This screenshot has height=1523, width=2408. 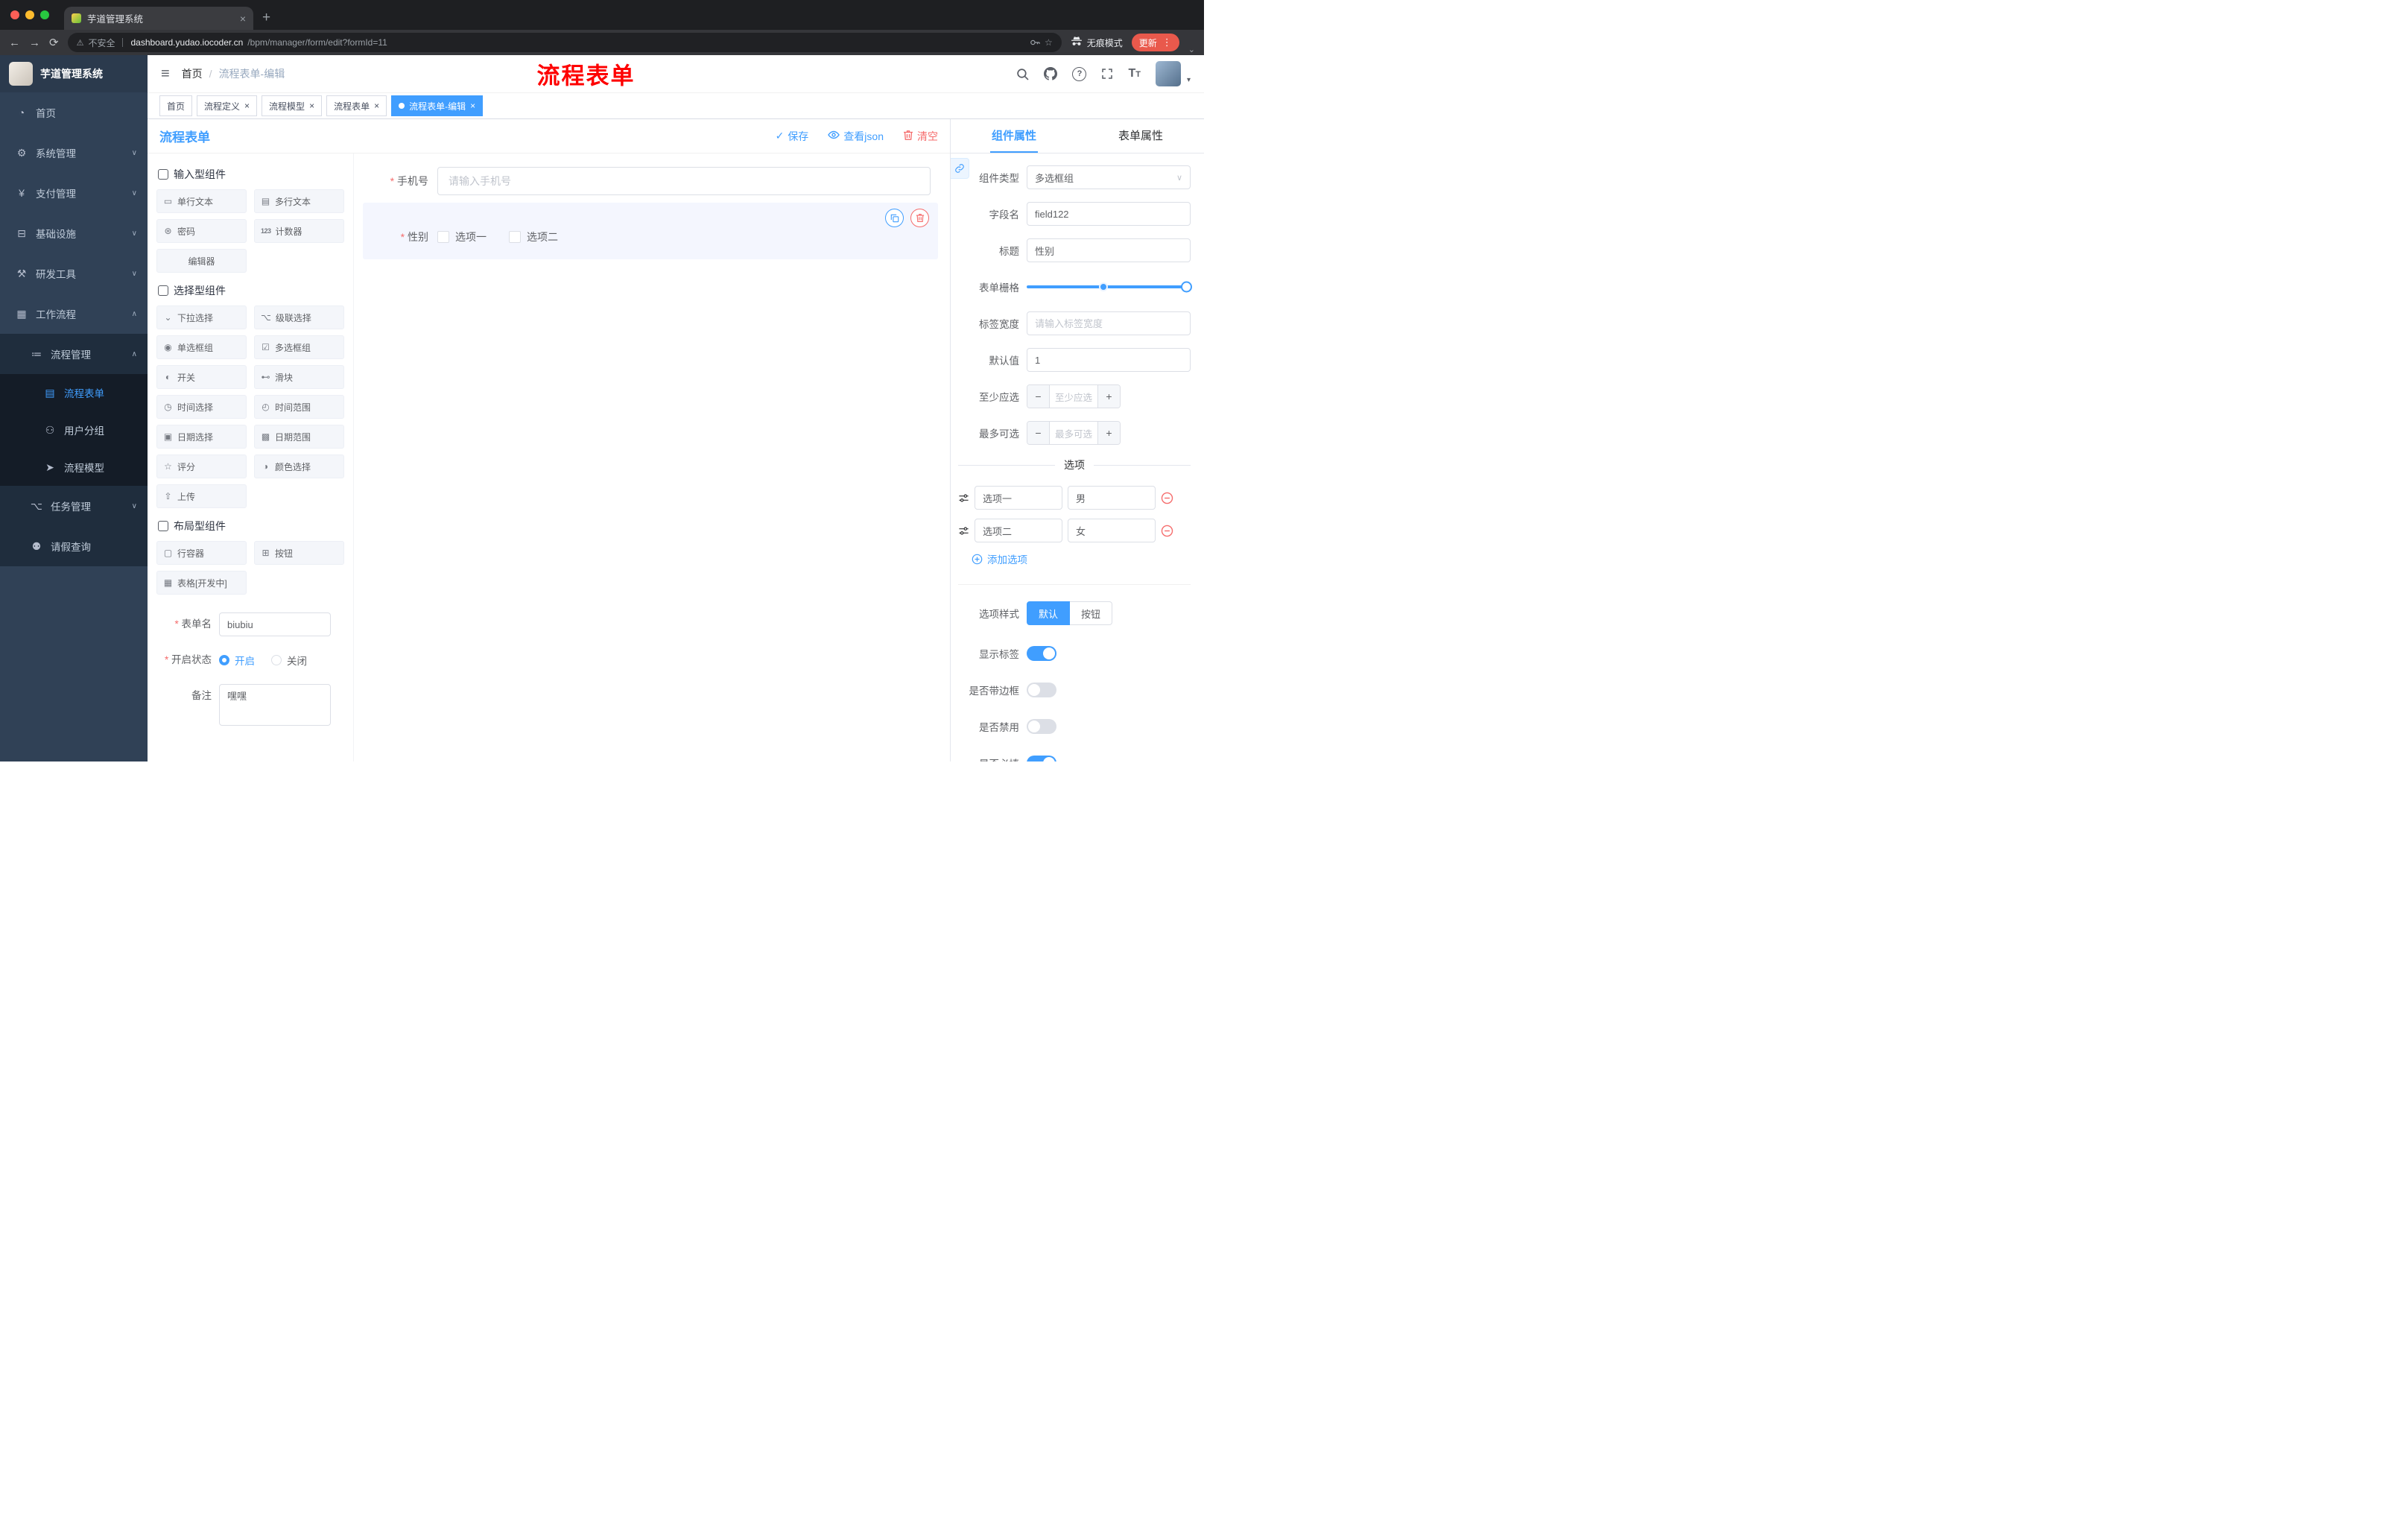 I want to click on slider-handle, so click(x=1186, y=287).